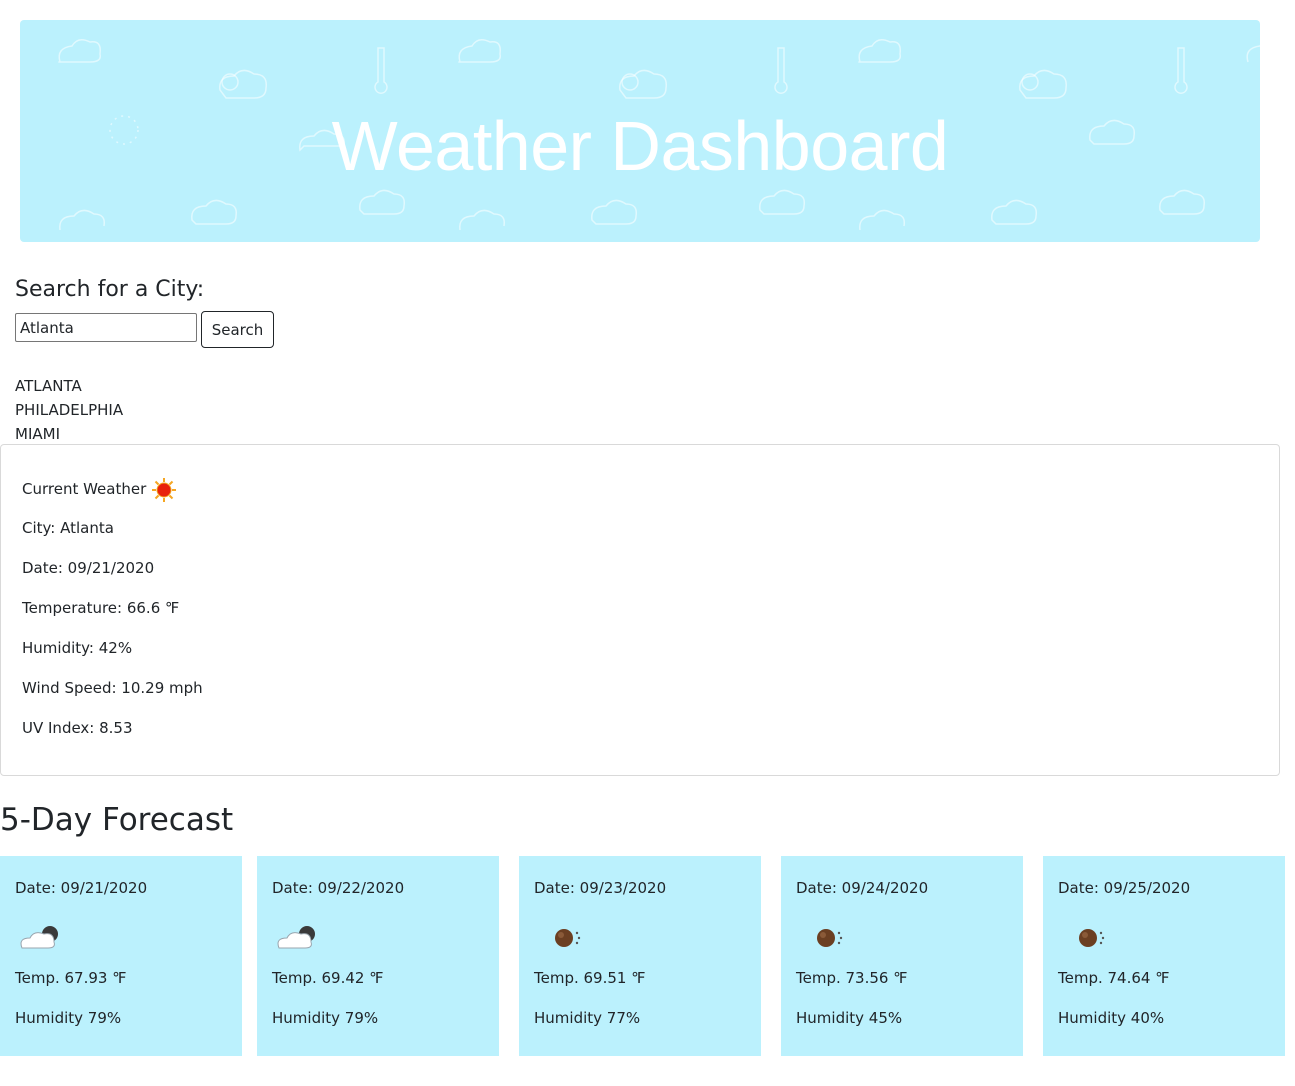  Describe the element at coordinates (69, 434) in the screenshot. I see `history-item-miami: MIAMI` at that location.